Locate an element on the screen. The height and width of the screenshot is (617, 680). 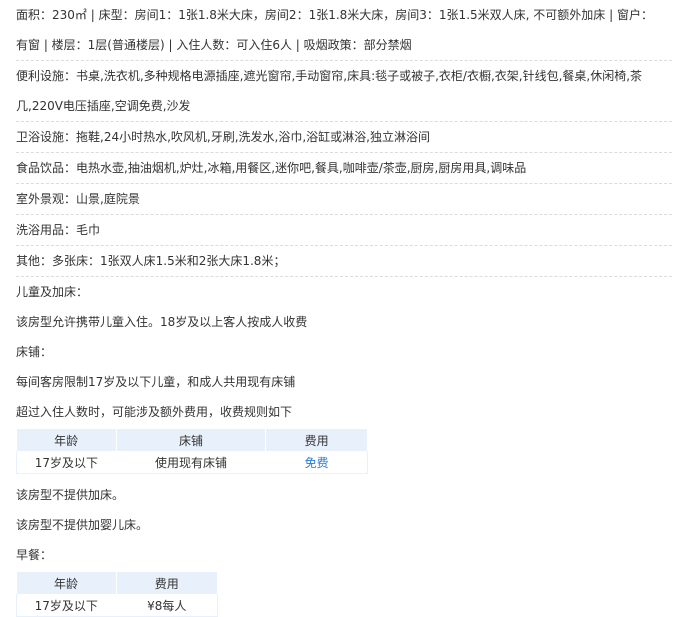
children-policy: 该房型允许携带儿童入住。18岁及以上客人按成人收费 is located at coordinates (162, 322).